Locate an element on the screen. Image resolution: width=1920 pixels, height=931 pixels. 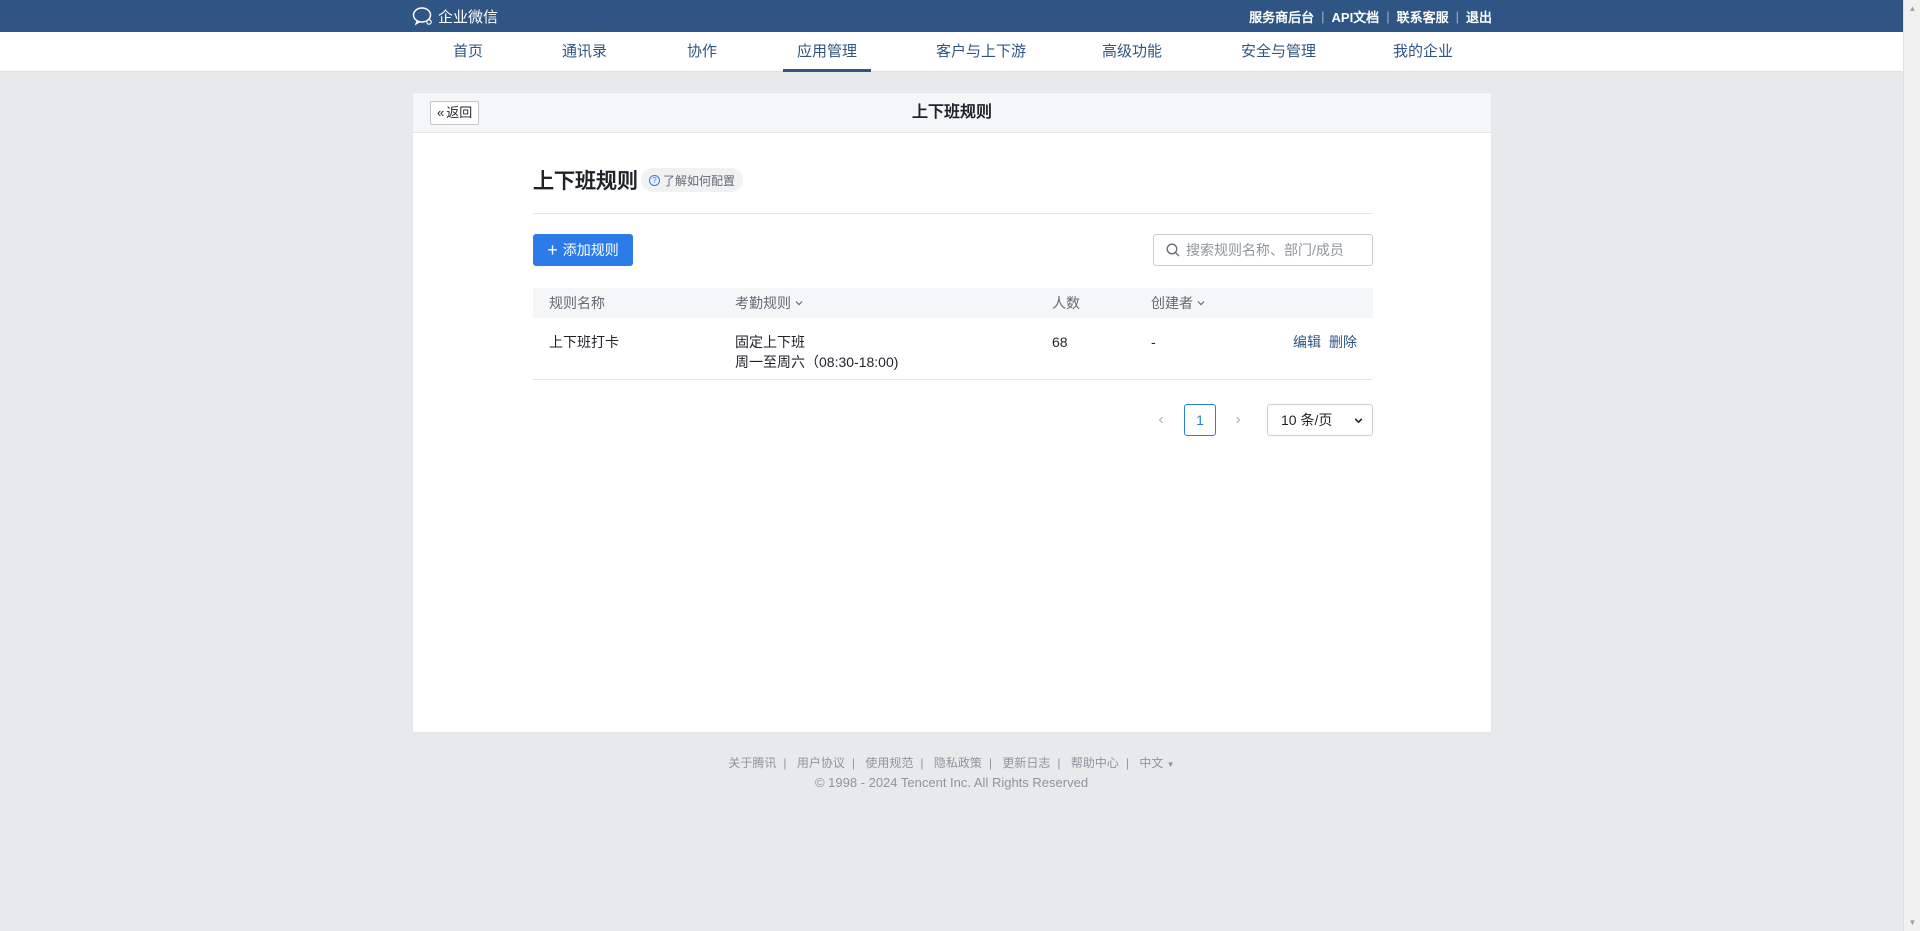
provider-console-link: 服务商后台 is located at coordinates (1281, 16).